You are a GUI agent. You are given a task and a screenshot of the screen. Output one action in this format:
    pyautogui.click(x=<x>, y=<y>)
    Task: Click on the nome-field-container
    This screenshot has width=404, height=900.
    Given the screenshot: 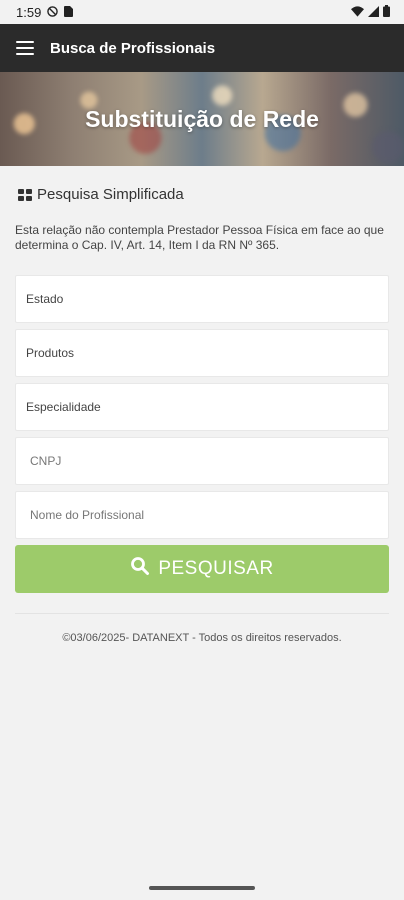 What is the action you would take?
    pyautogui.click(x=202, y=515)
    